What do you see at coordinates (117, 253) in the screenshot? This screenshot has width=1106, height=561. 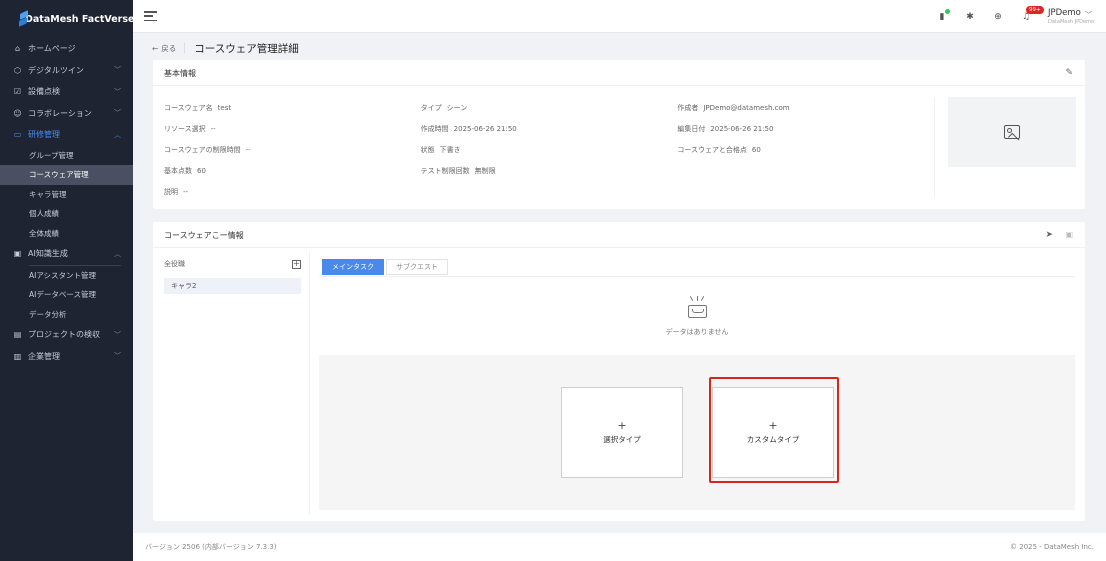 I see `chevron-up-icon: ︿` at bounding box center [117, 253].